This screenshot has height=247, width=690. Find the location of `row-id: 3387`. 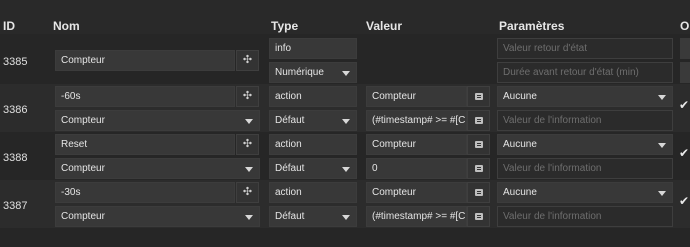

row-id: 3387 is located at coordinates (15, 206).